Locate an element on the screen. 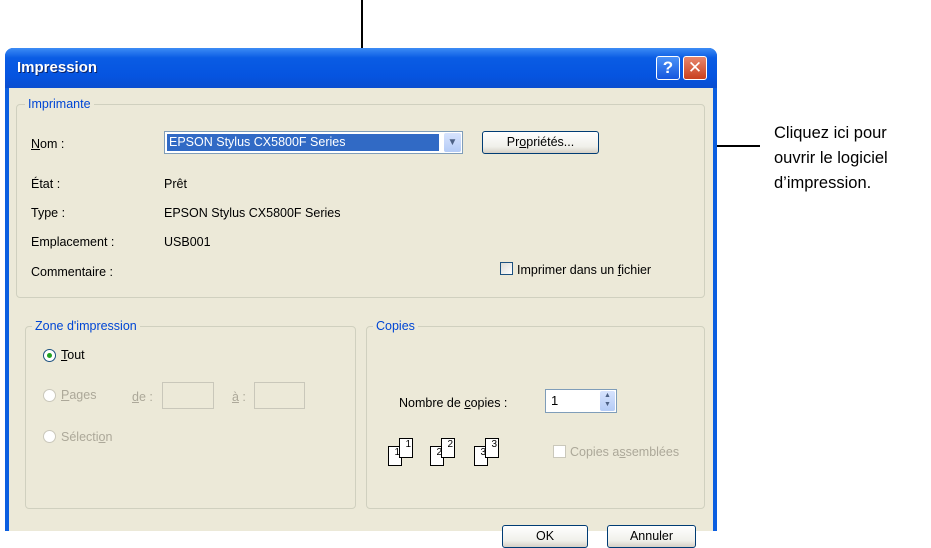  dialog-title: Impression is located at coordinates (57, 67).